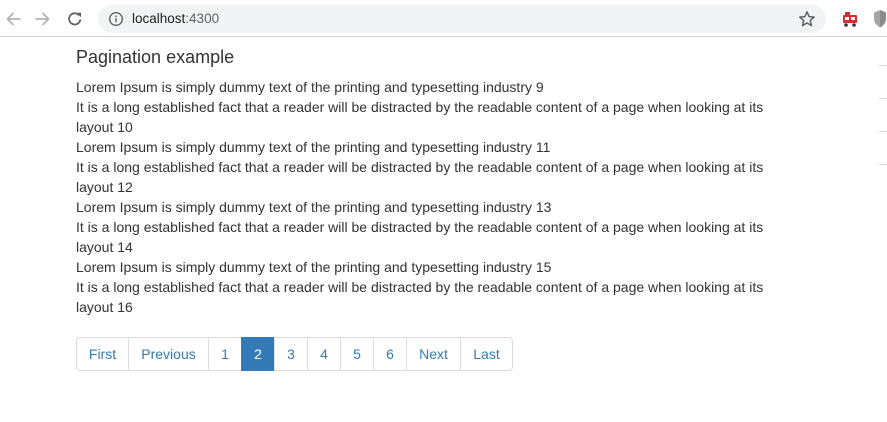 The width and height of the screenshot is (887, 422). I want to click on forward-arrow-icon, so click(43, 19).